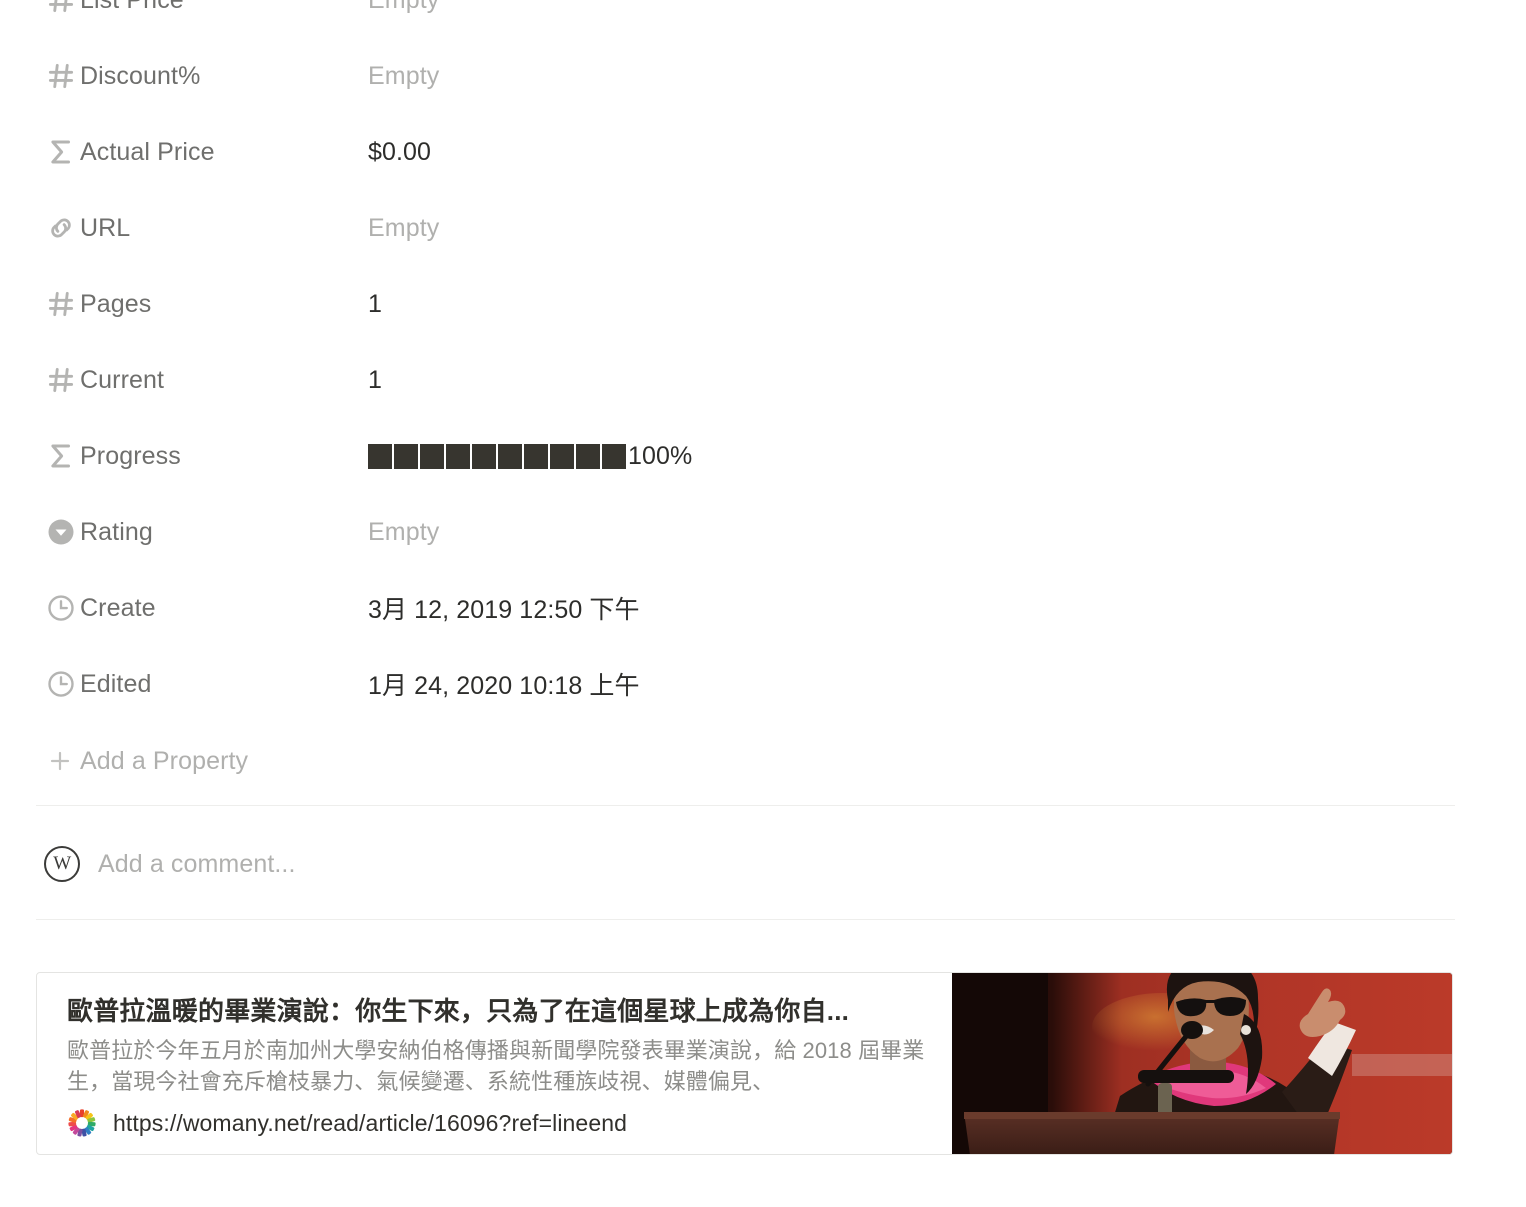 The image size is (1526, 1207). What do you see at coordinates (116, 303) in the screenshot?
I see `property-label: Pages` at bounding box center [116, 303].